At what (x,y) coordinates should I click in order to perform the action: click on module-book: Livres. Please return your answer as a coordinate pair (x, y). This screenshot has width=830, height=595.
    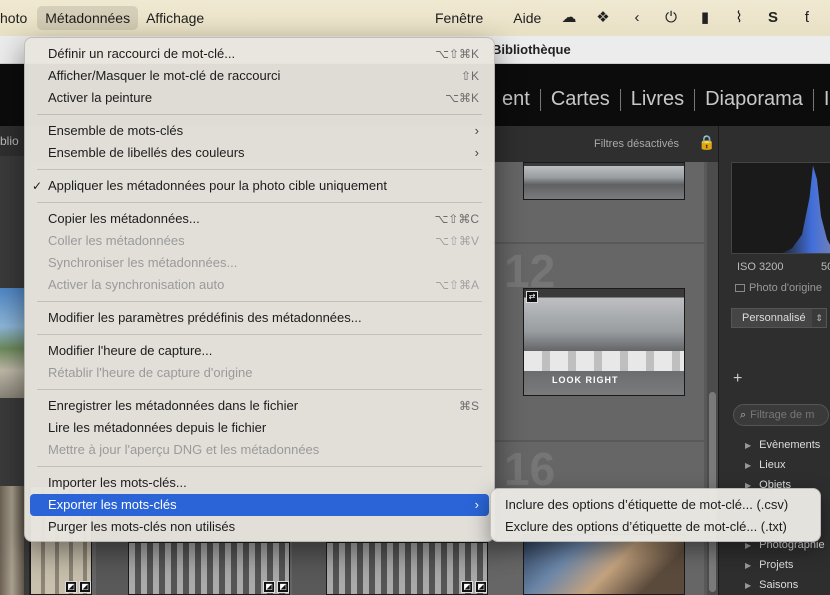
    Looking at the image, I should click on (657, 99).